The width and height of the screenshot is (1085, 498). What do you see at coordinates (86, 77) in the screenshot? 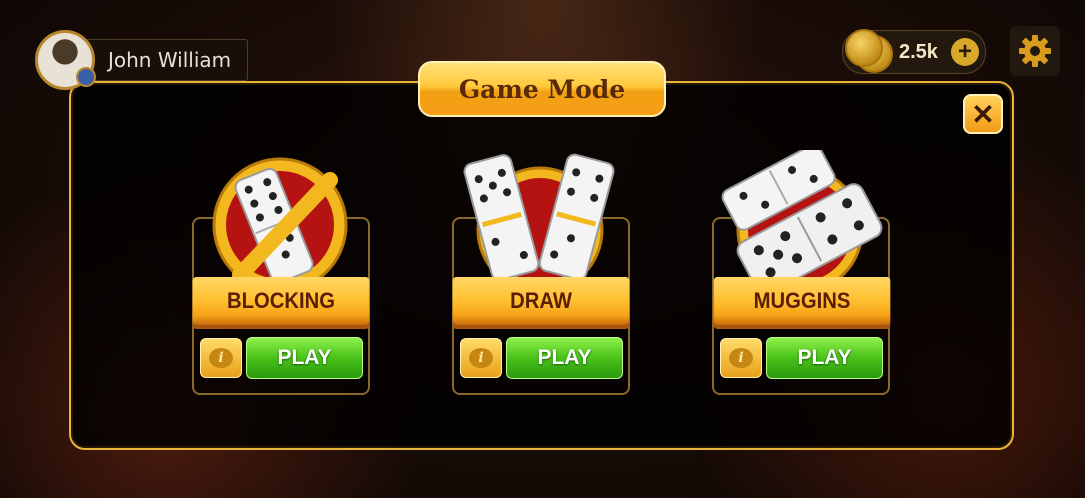
I see `facebook-badge-icon` at bounding box center [86, 77].